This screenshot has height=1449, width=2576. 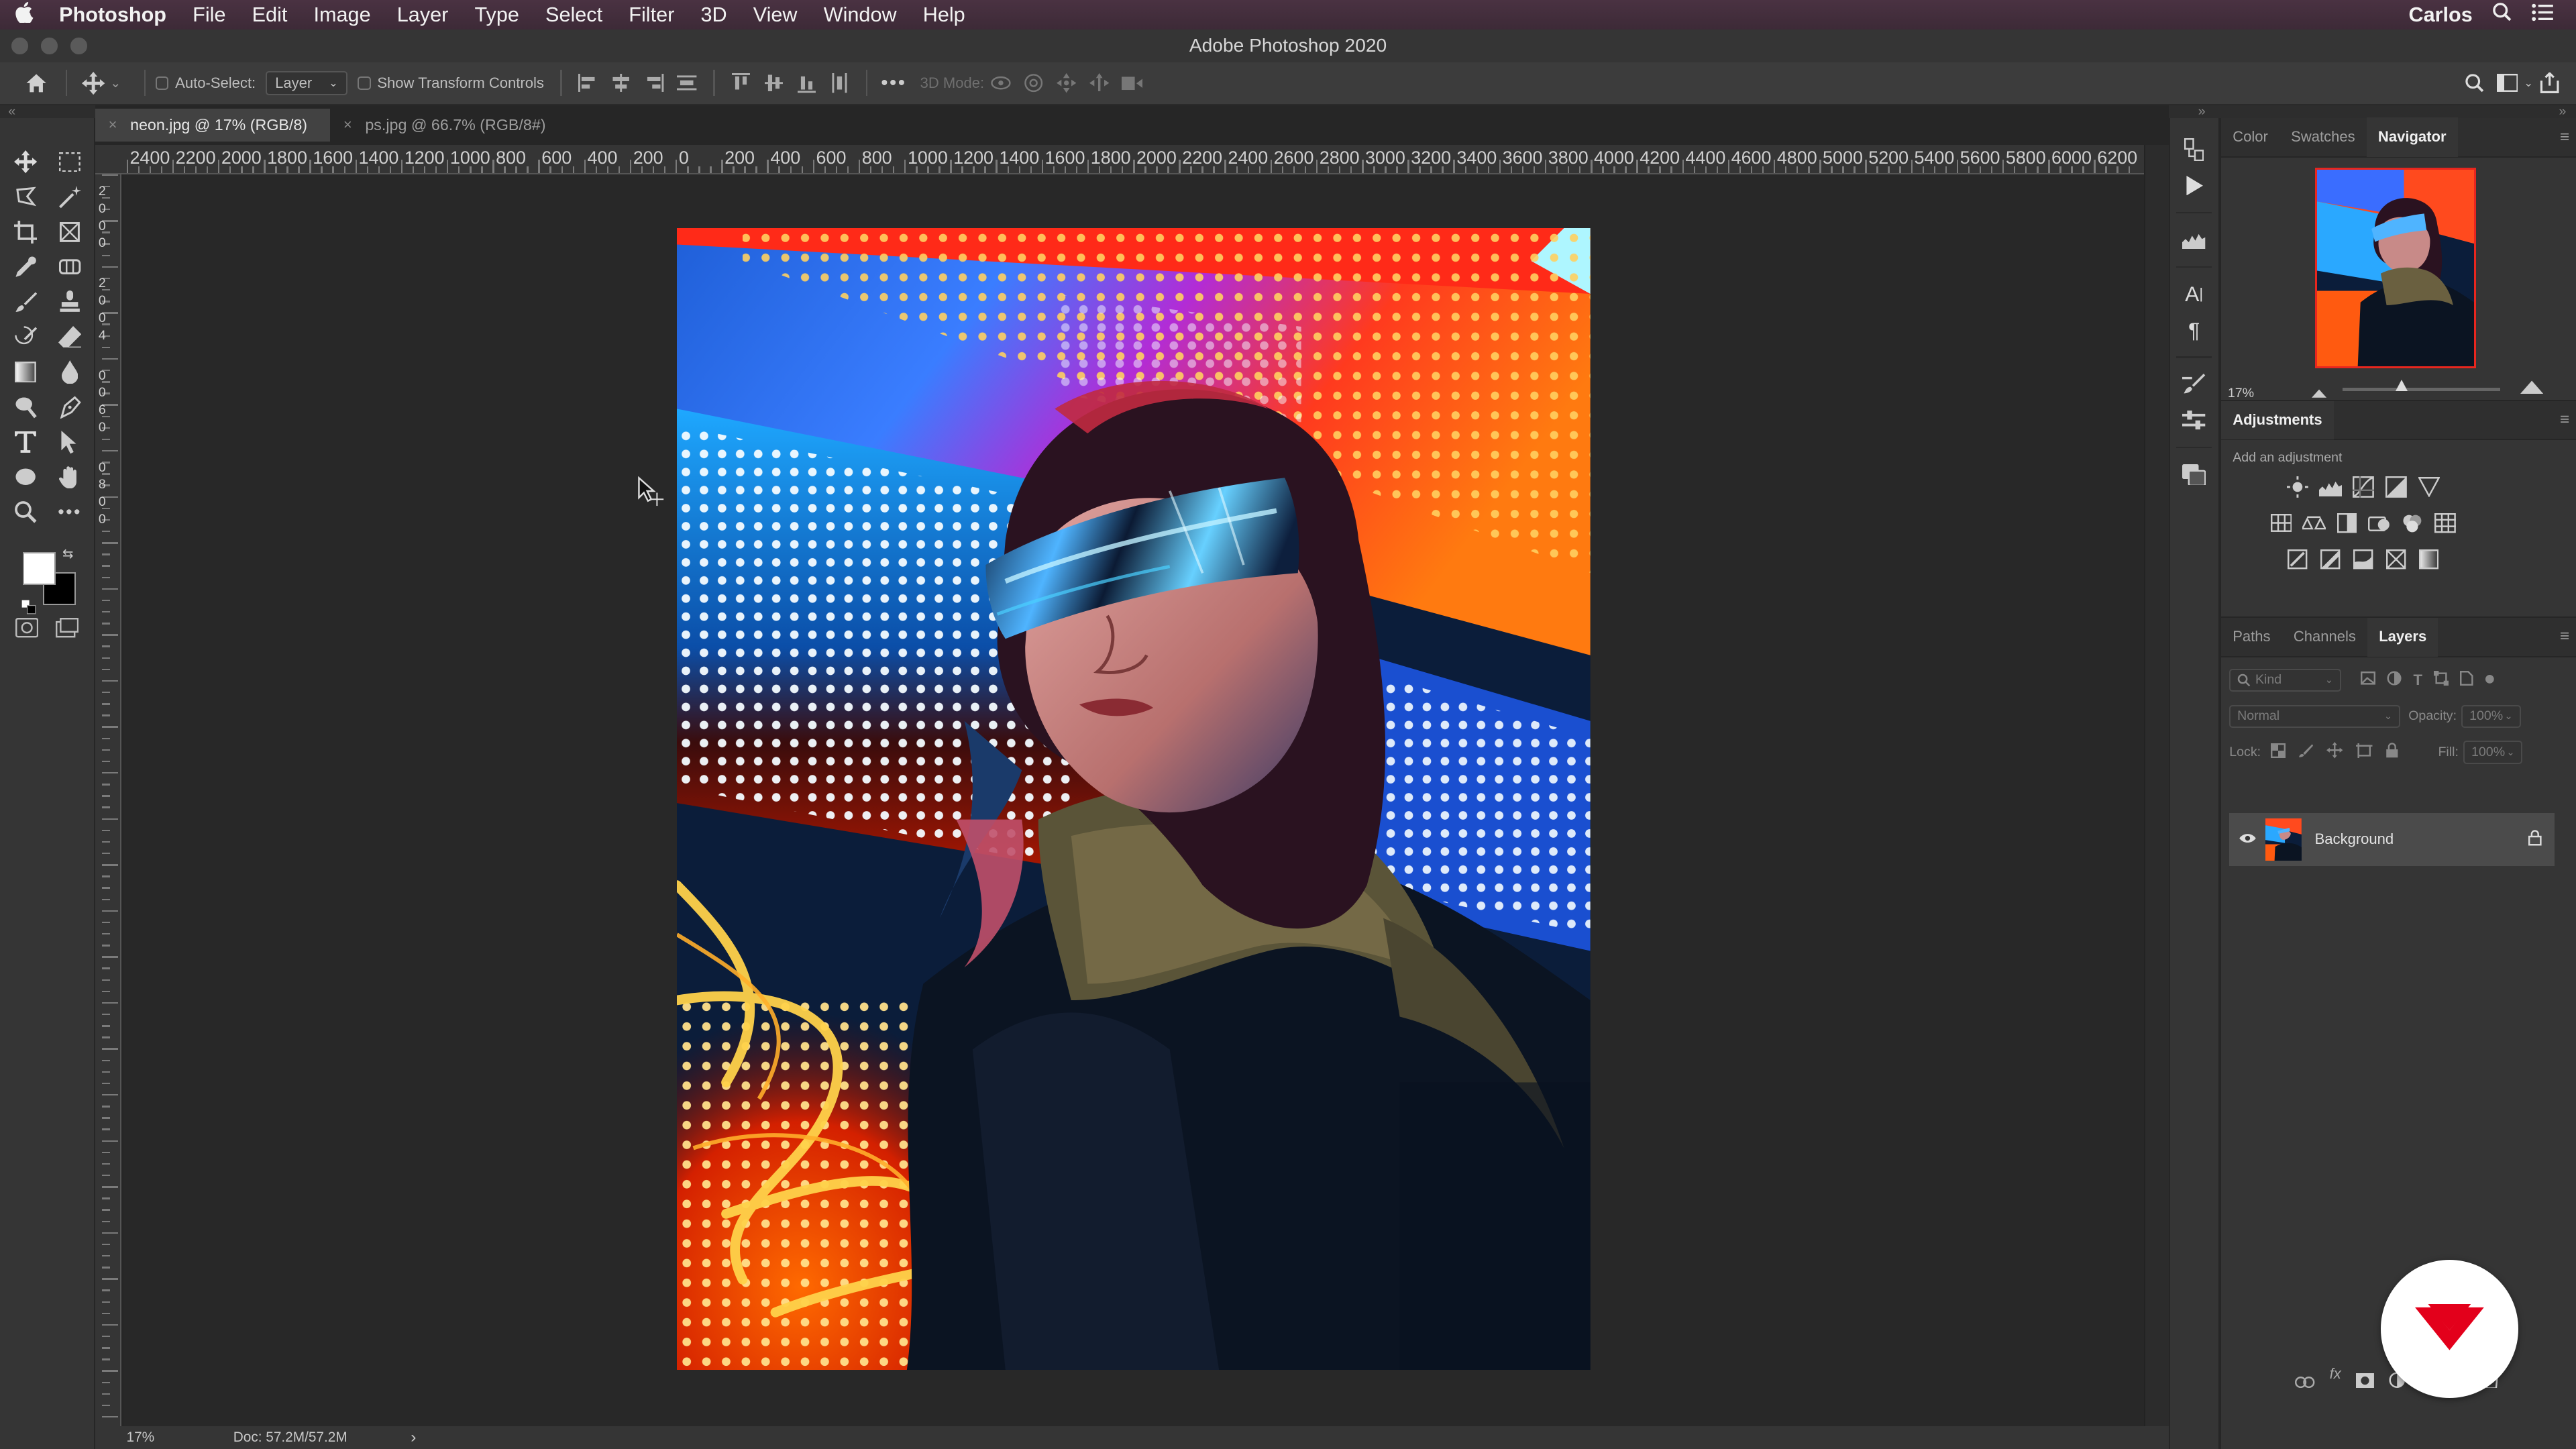 I want to click on navigator-thumbnail, so click(x=2395, y=267).